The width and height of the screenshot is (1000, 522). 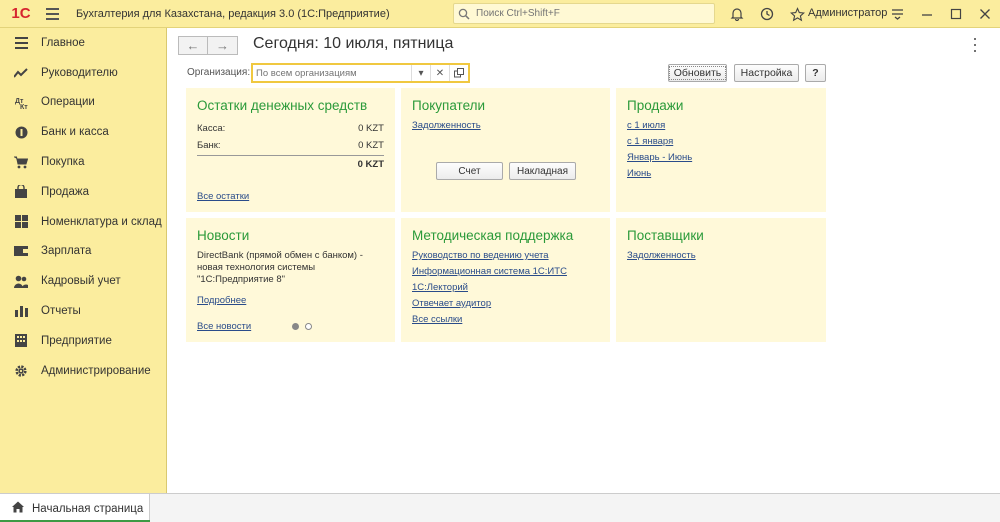 What do you see at coordinates (83, 73) in the screenshot?
I see `sidebar-item-manager: Руководителю` at bounding box center [83, 73].